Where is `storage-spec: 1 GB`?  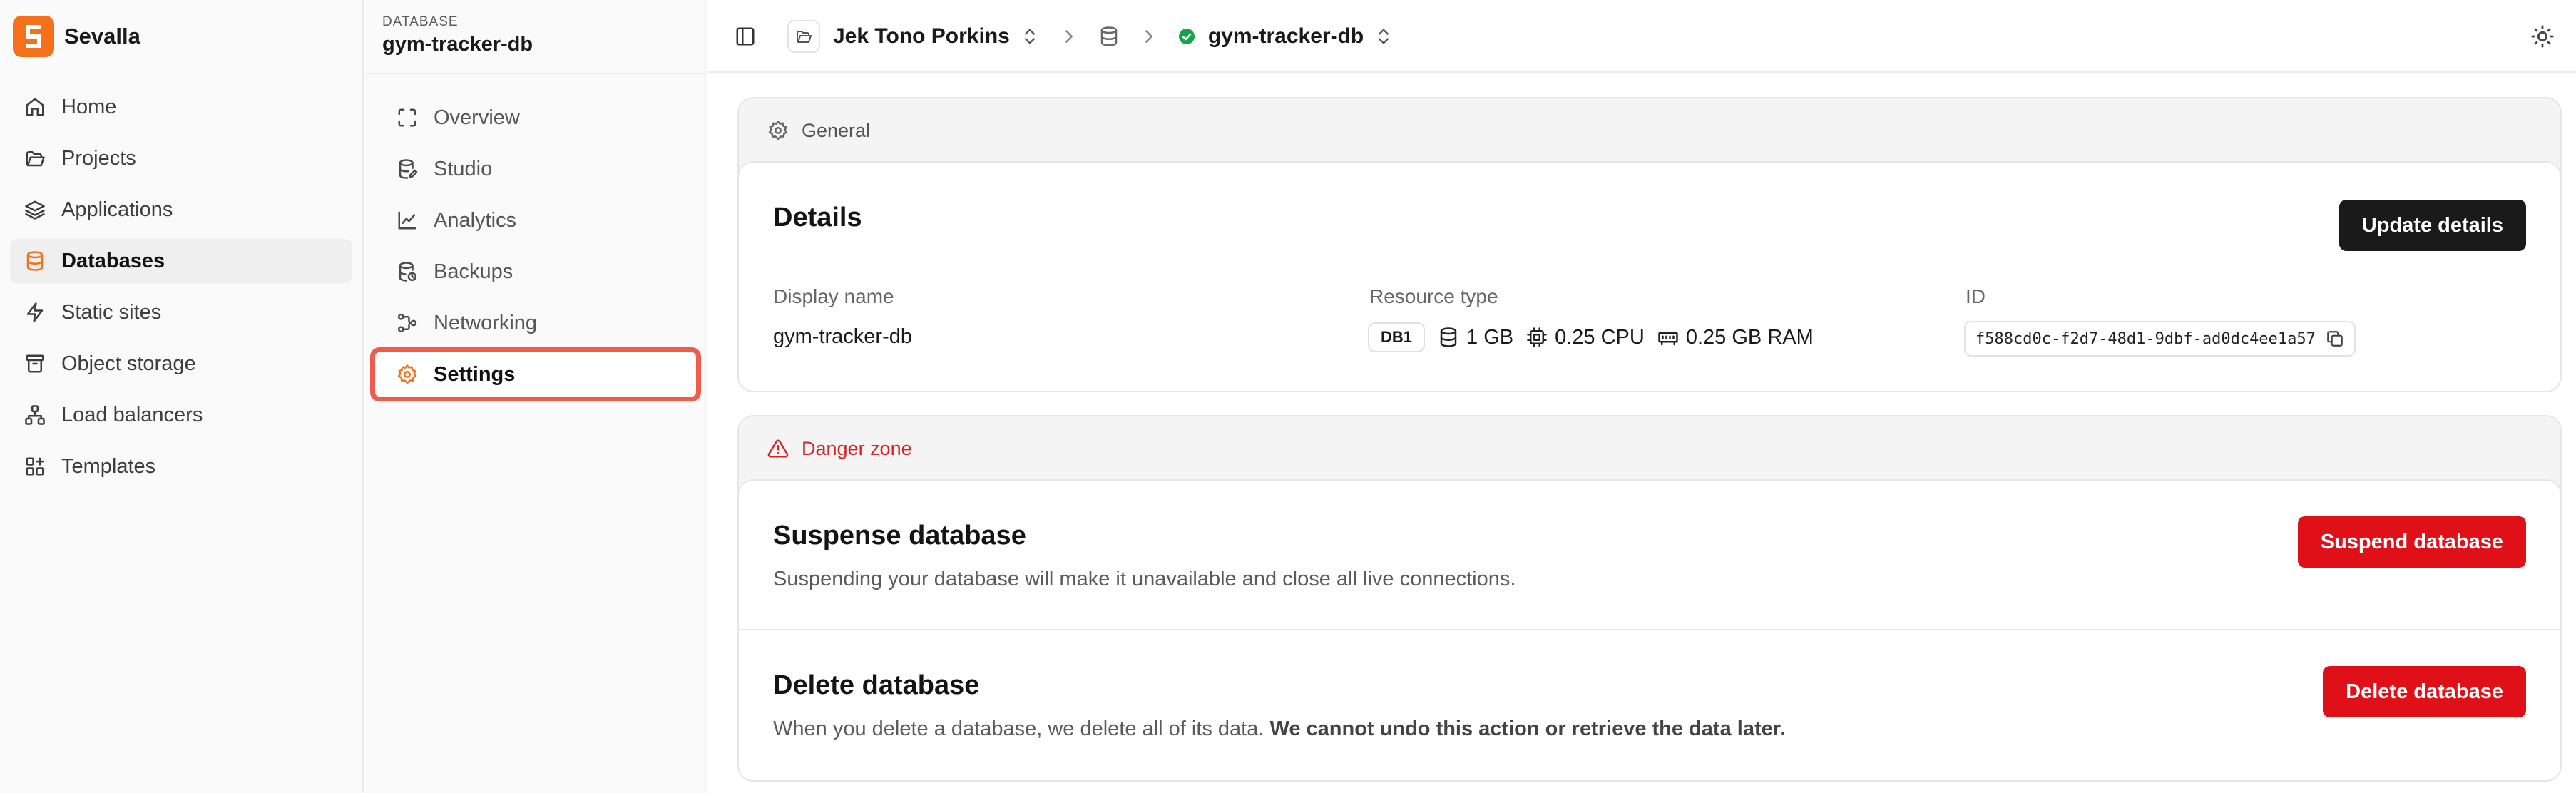
storage-spec: 1 GB is located at coordinates (1475, 337).